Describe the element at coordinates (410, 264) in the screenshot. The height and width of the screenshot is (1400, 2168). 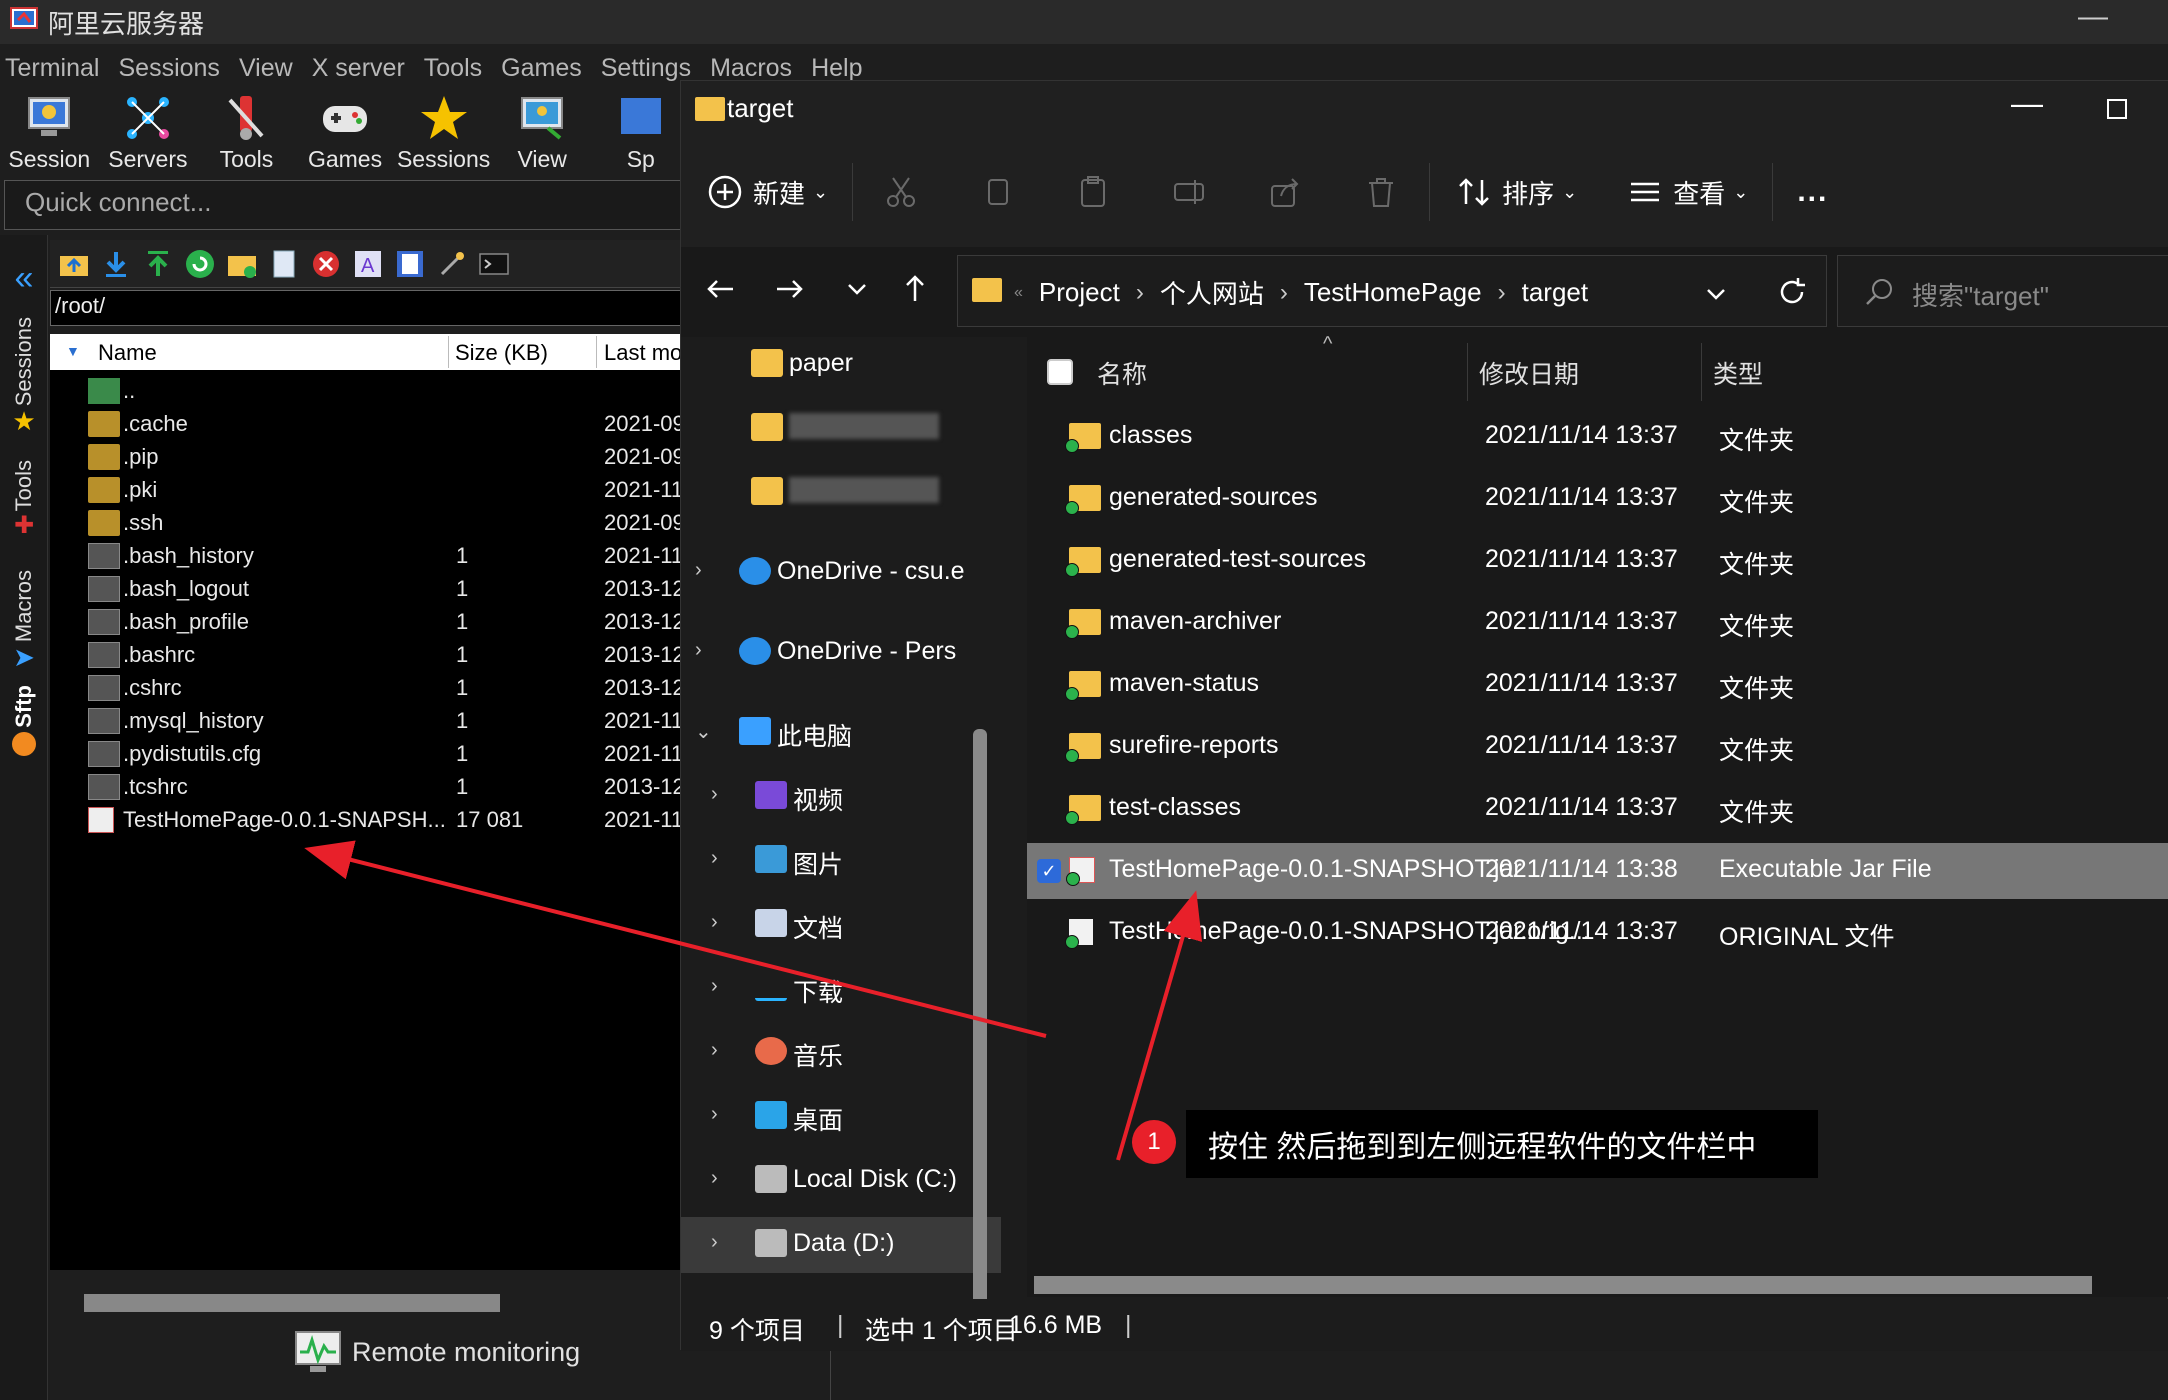
I see `properties-icon` at that location.